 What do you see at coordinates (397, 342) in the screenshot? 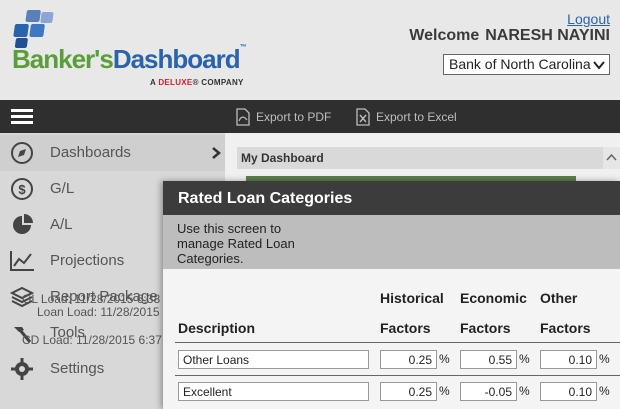
I see `header-divider` at bounding box center [397, 342].